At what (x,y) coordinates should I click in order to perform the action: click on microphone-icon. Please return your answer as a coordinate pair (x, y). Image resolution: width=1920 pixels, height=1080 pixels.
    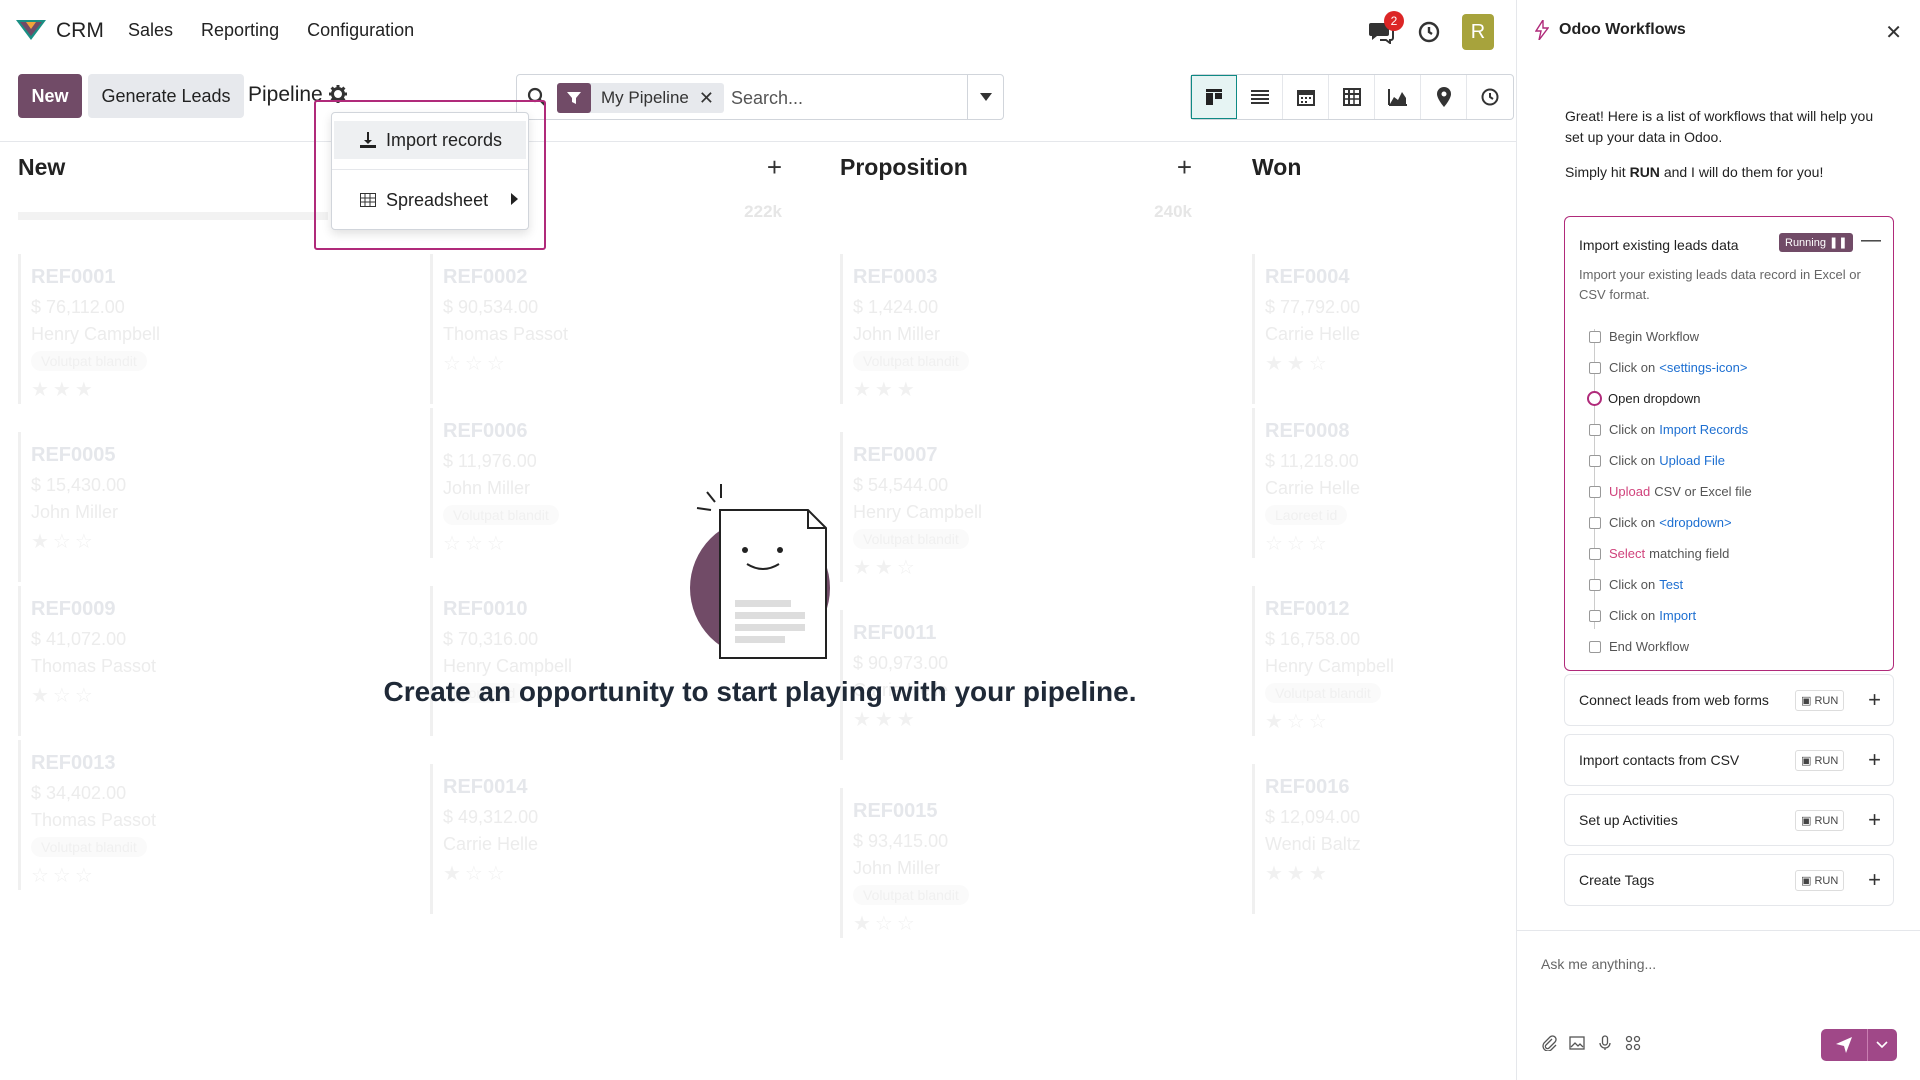
    Looking at the image, I should click on (1605, 1043).